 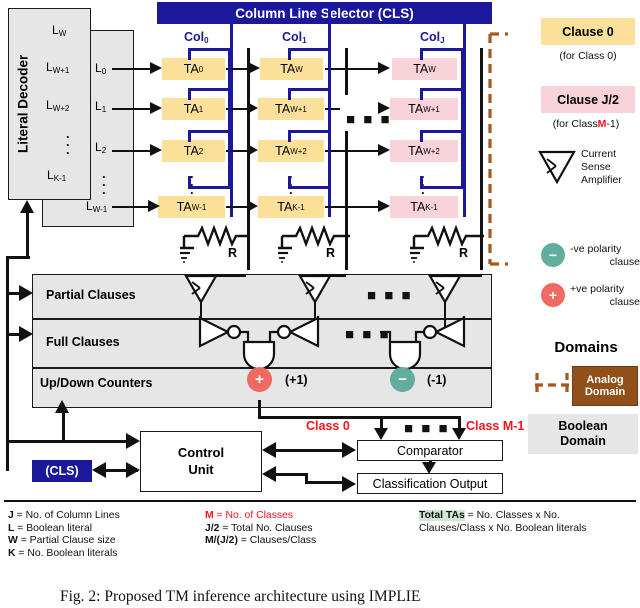 What do you see at coordinates (253, 515) in the screenshot?
I see `note-text: = No. of Classes` at bounding box center [253, 515].